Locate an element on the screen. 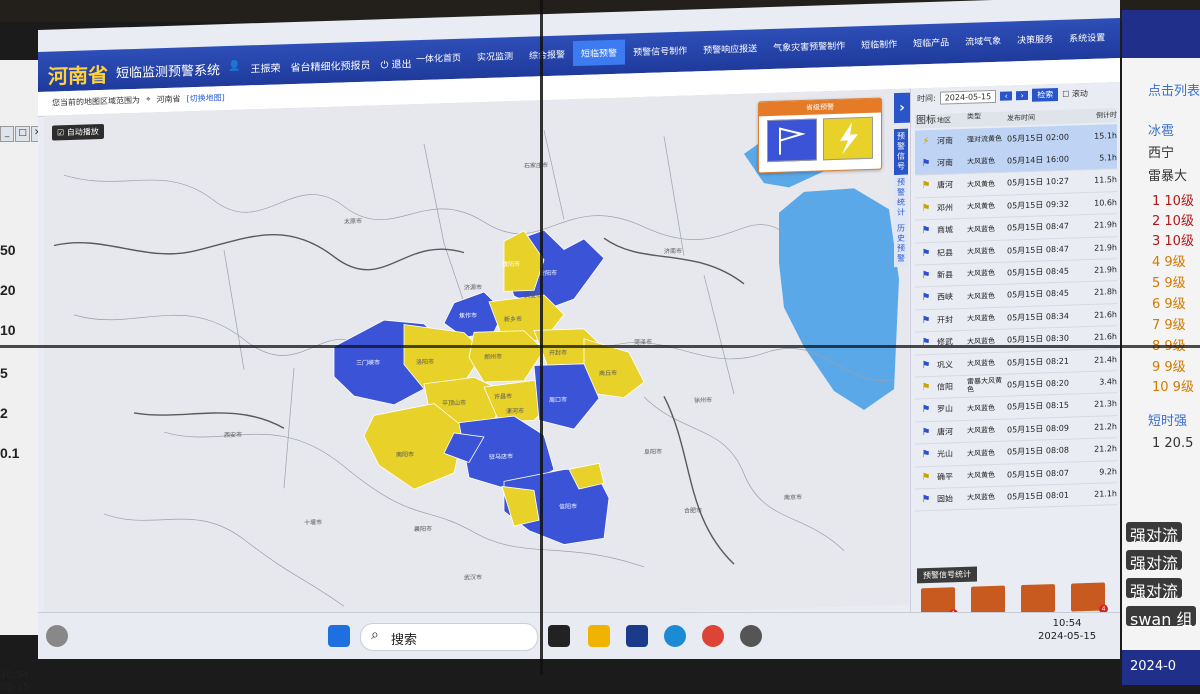 Image resolution: width=1200 pixels, height=694 pixels. stat-icon-thunder: 4 is located at coordinates (1089, 598).